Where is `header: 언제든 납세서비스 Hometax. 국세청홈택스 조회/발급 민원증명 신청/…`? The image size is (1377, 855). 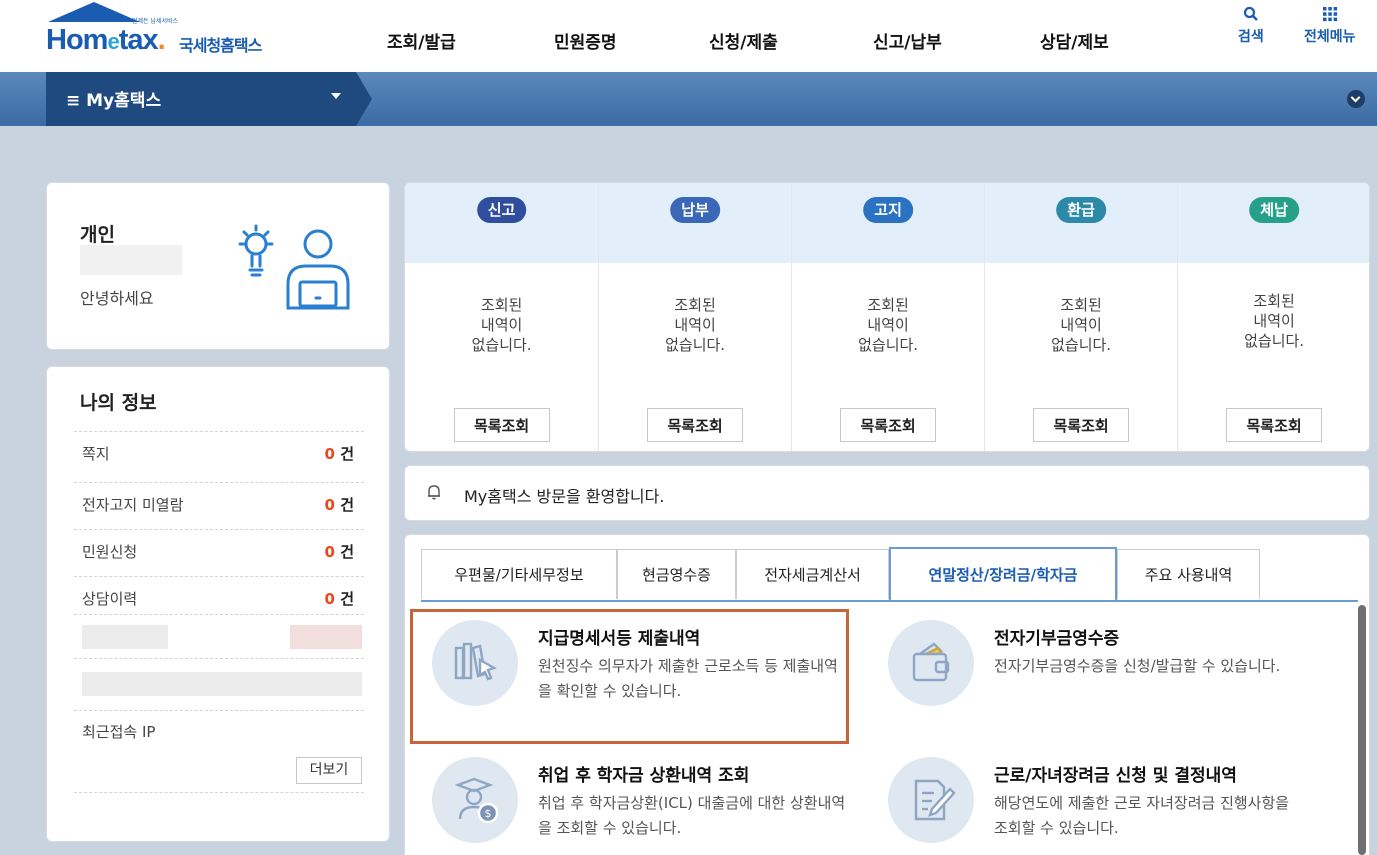 header: 언제든 납세서비스 Hometax. 국세청홈택스 조회/발급 민원증명 신청/… is located at coordinates (688, 36).